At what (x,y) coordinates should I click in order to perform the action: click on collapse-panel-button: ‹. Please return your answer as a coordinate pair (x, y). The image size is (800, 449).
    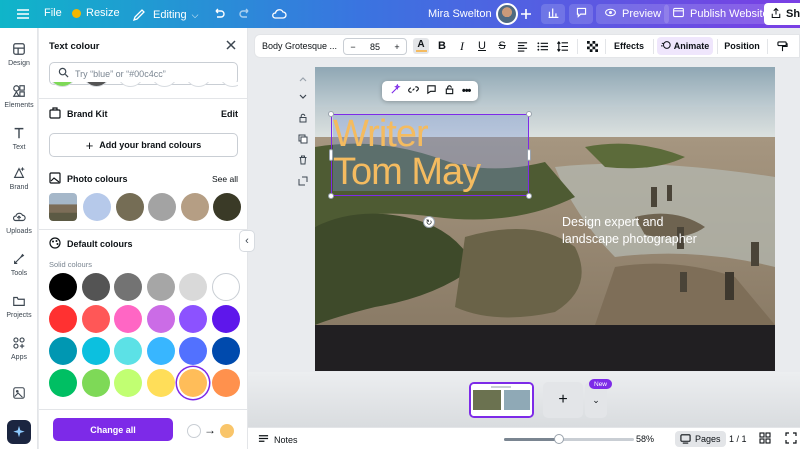
    Looking at the image, I should click on (247, 241).